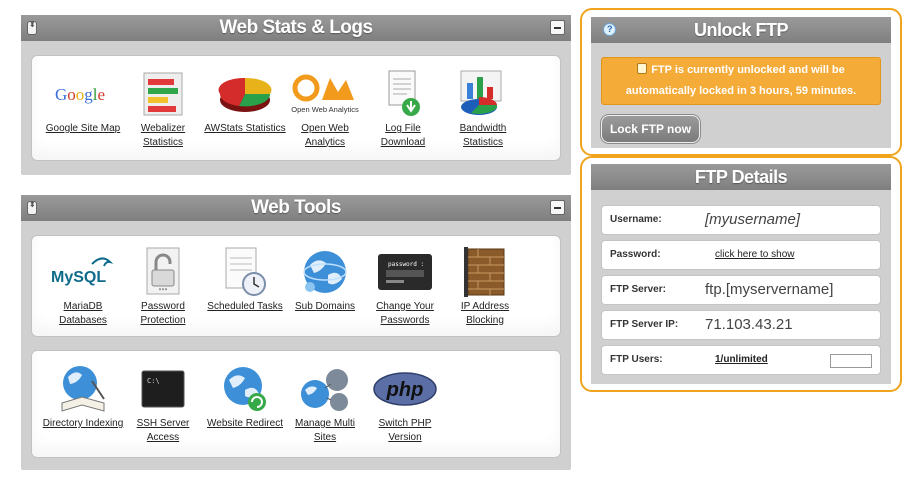  Describe the element at coordinates (83, 389) in the screenshot. I see `globe-book-icon` at that location.